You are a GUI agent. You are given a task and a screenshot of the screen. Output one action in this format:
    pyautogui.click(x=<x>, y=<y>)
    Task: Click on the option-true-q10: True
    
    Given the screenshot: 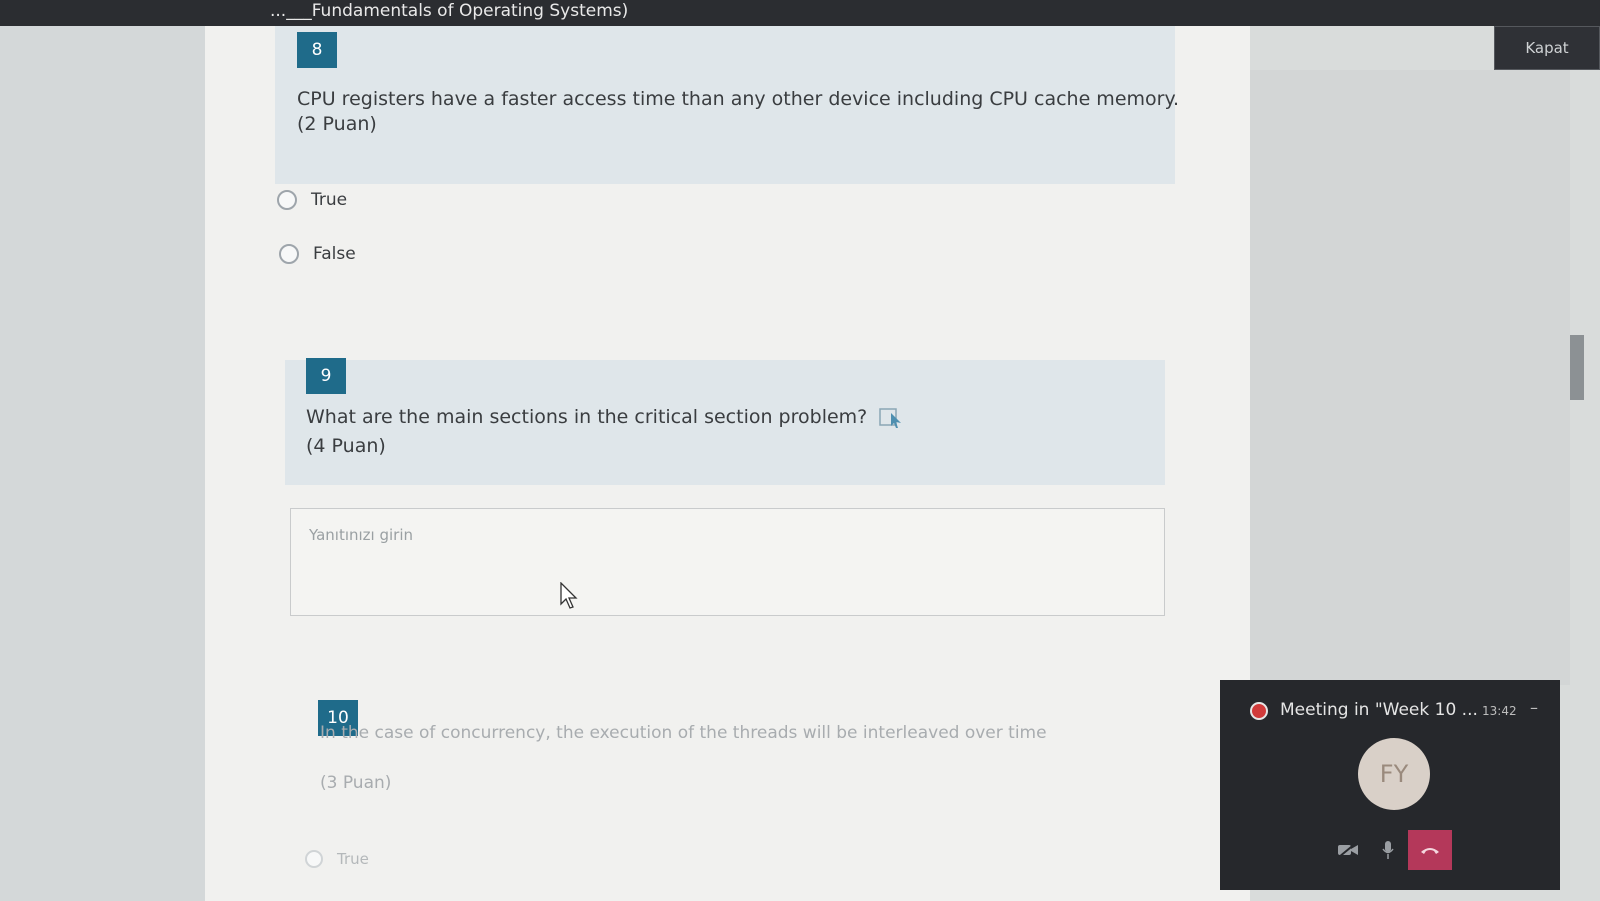 What is the action you would take?
    pyautogui.click(x=337, y=859)
    